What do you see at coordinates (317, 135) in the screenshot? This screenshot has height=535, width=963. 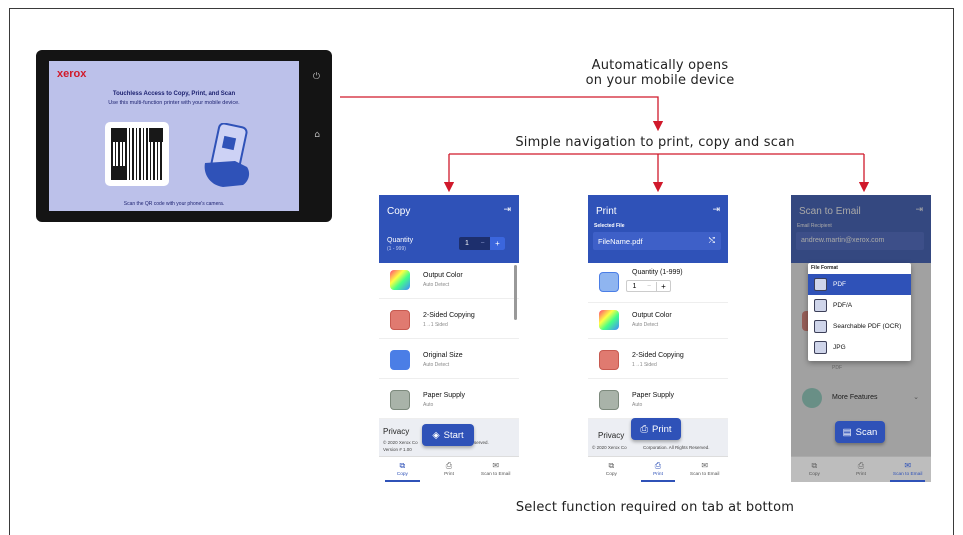 I see `home-icon: ⌂` at bounding box center [317, 135].